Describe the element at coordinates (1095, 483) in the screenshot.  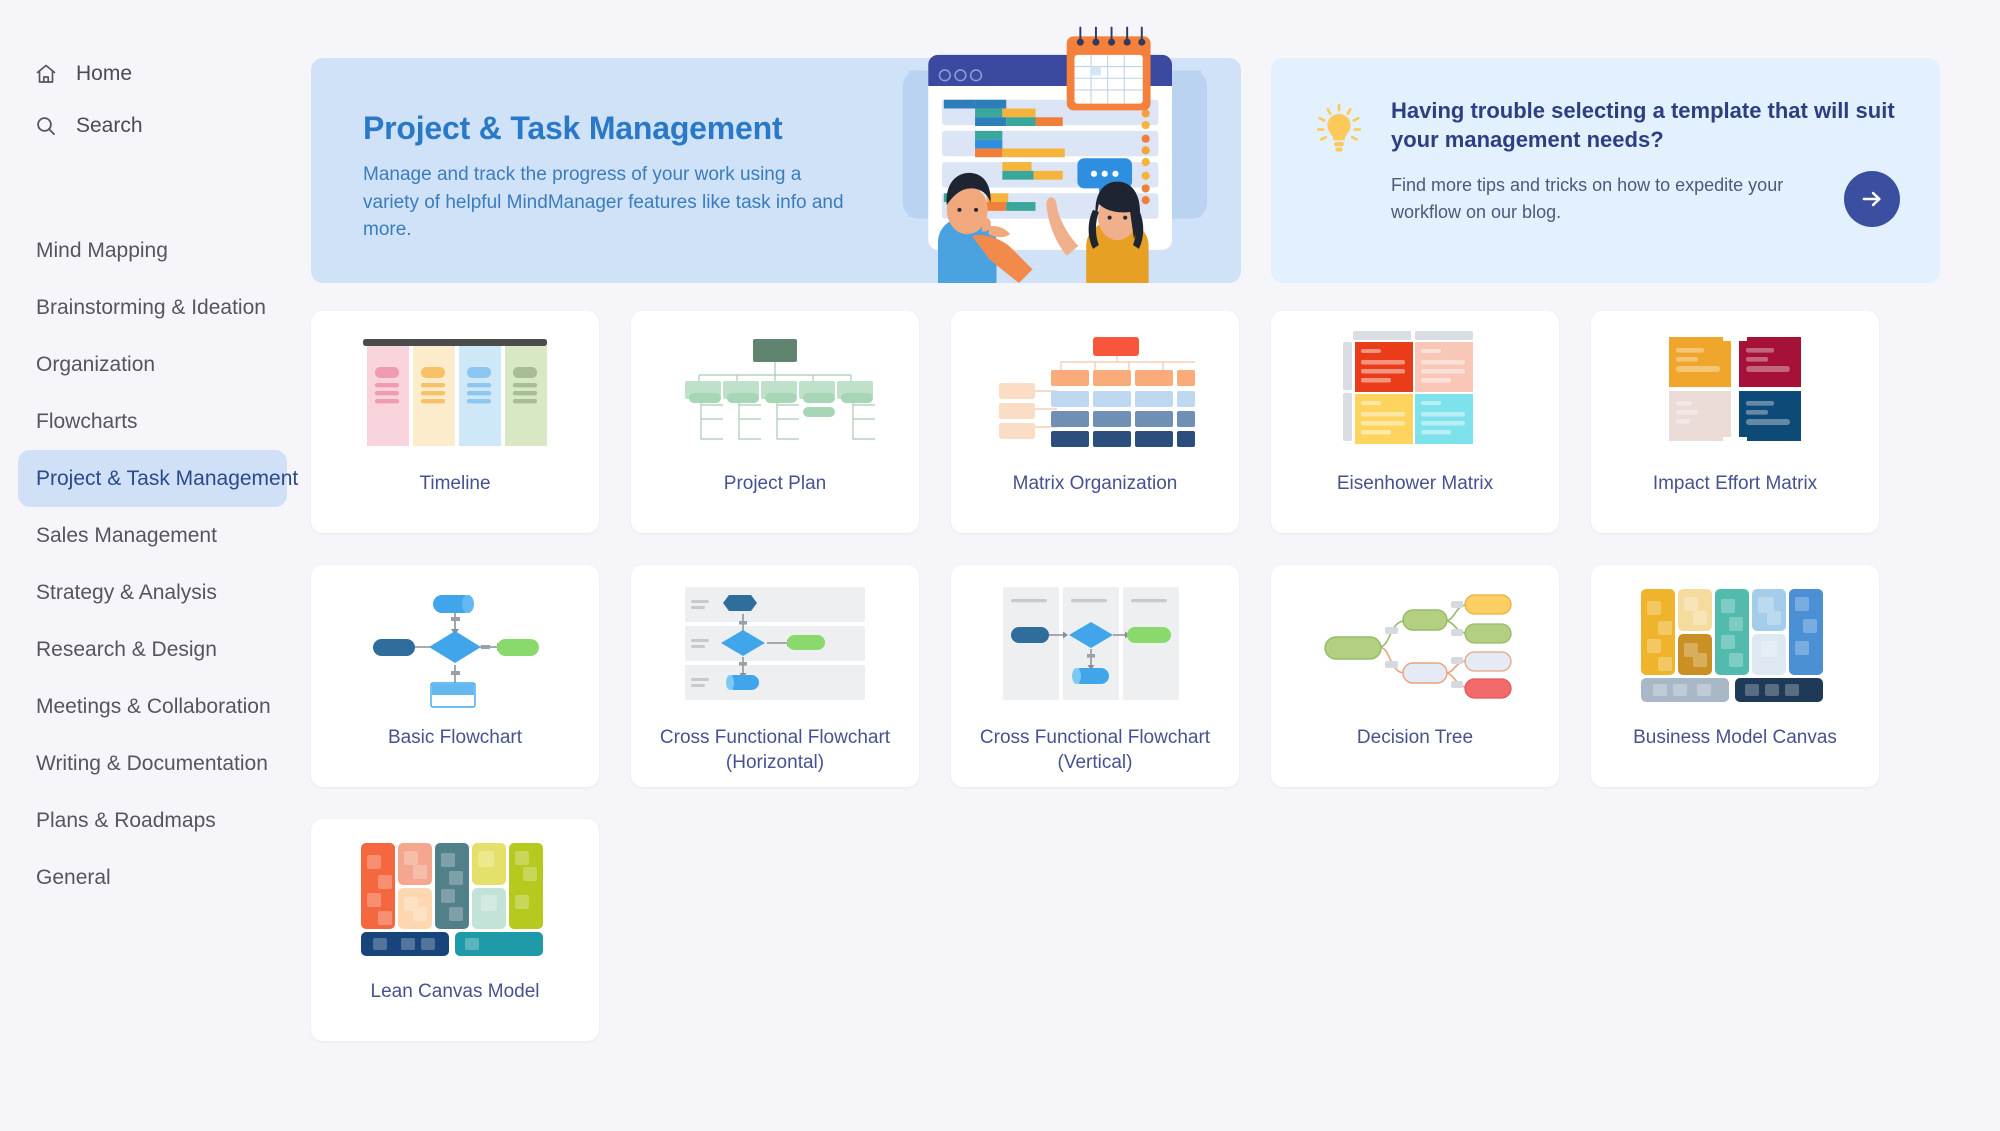
I see `template-card-label: Matrix Organization` at that location.